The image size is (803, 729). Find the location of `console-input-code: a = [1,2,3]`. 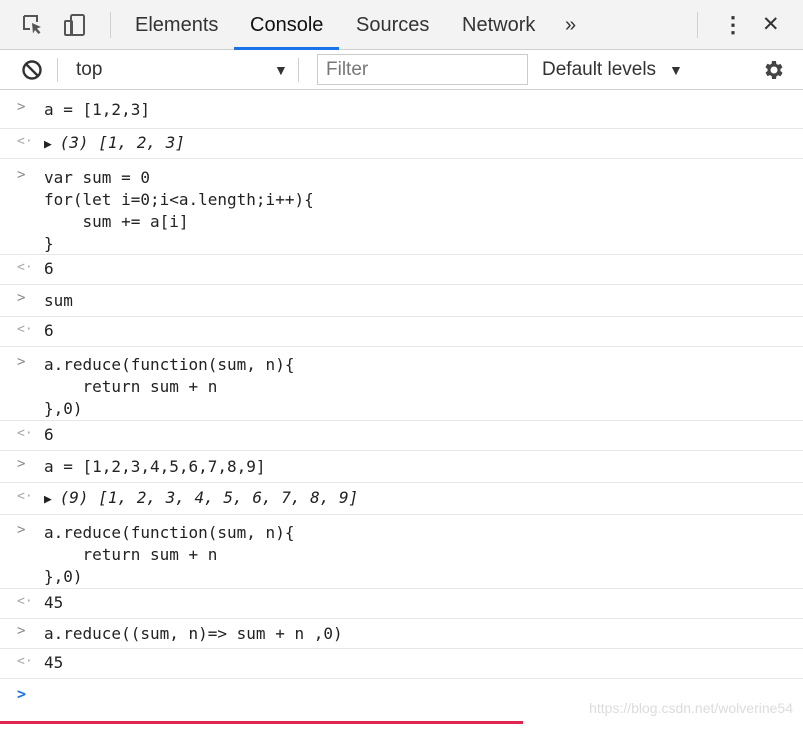

console-input-code: a = [1,2,3] is located at coordinates (97, 109).